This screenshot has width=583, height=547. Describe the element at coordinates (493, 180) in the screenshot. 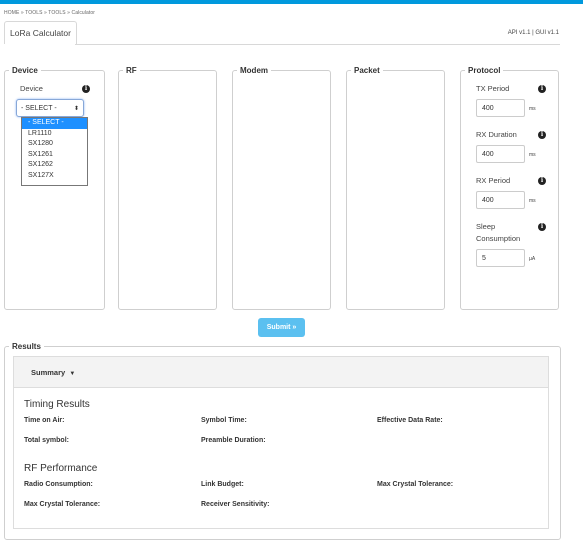

I see `rx-period-label: RX Period` at that location.